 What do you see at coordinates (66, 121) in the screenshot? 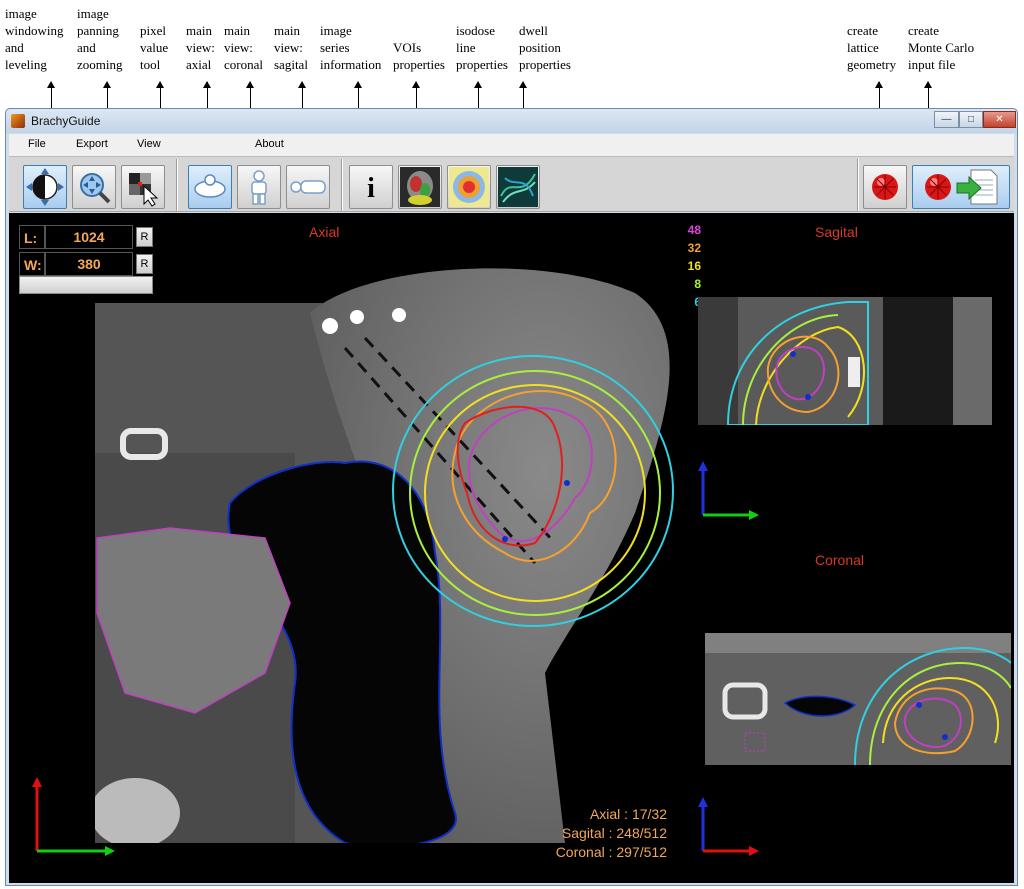
I see `window-title: BrachyGuide` at bounding box center [66, 121].